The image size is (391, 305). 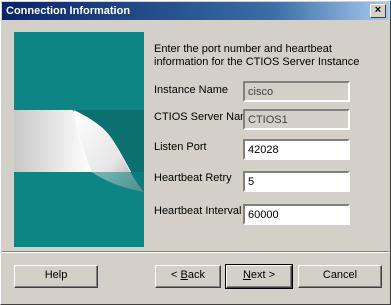 What do you see at coordinates (296, 214) in the screenshot?
I see `heartbeat-interval-input: 60000` at bounding box center [296, 214].